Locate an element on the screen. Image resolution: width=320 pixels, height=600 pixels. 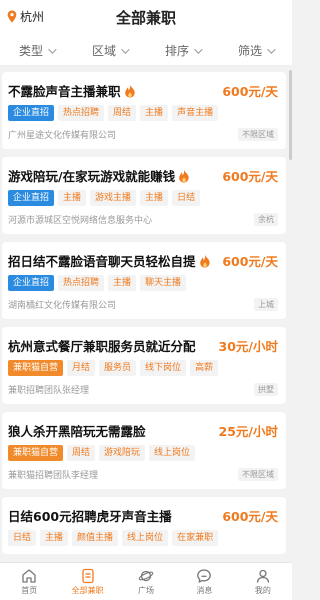
job-title: 日结600元招聘虎牙声音主播 is located at coordinates (90, 516).